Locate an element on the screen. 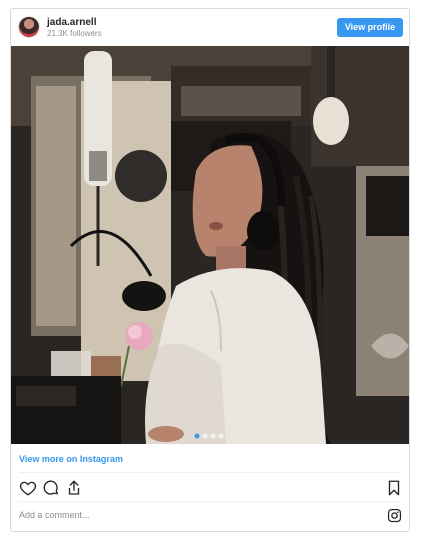  comment-icon is located at coordinates (51, 488).